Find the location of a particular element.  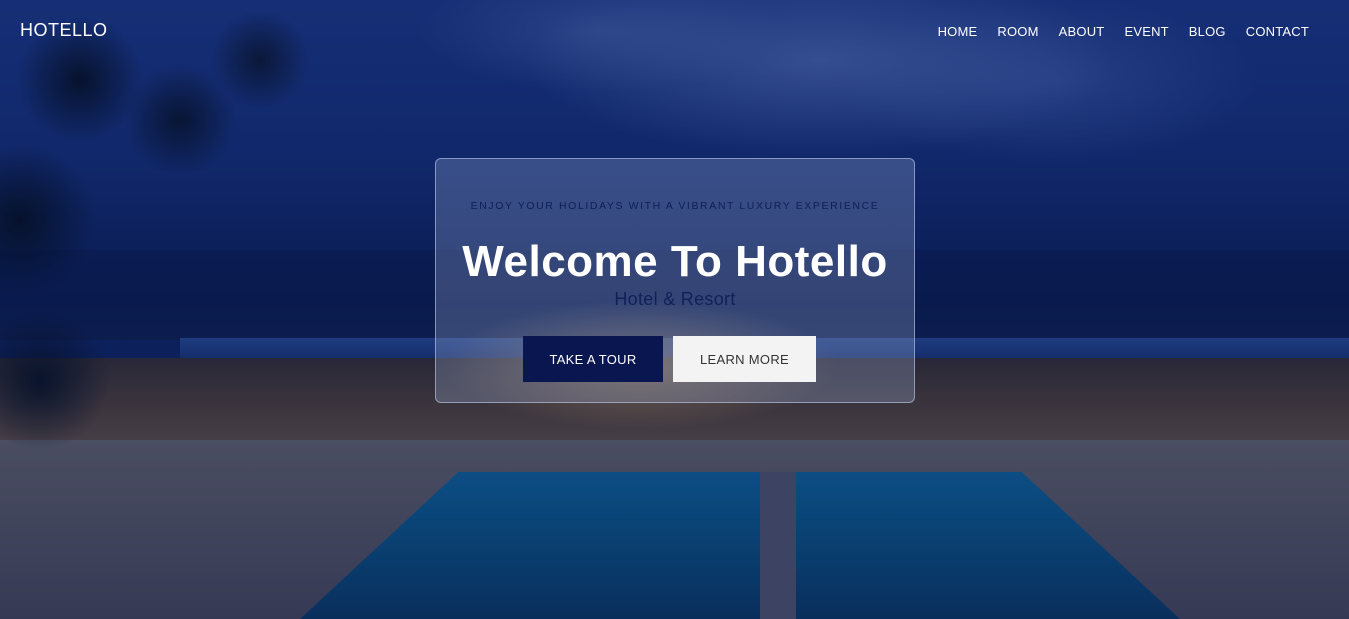

nav-contact: CONTACT is located at coordinates (1277, 31).